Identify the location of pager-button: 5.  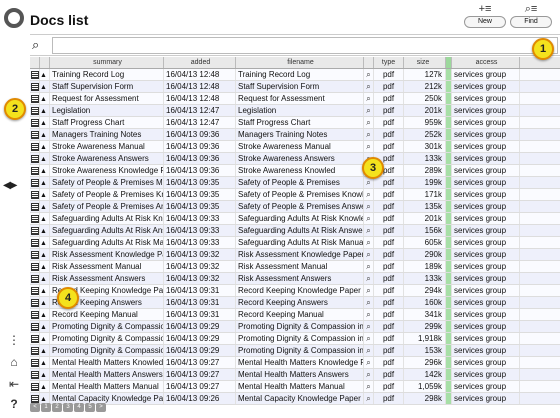
(90, 407).